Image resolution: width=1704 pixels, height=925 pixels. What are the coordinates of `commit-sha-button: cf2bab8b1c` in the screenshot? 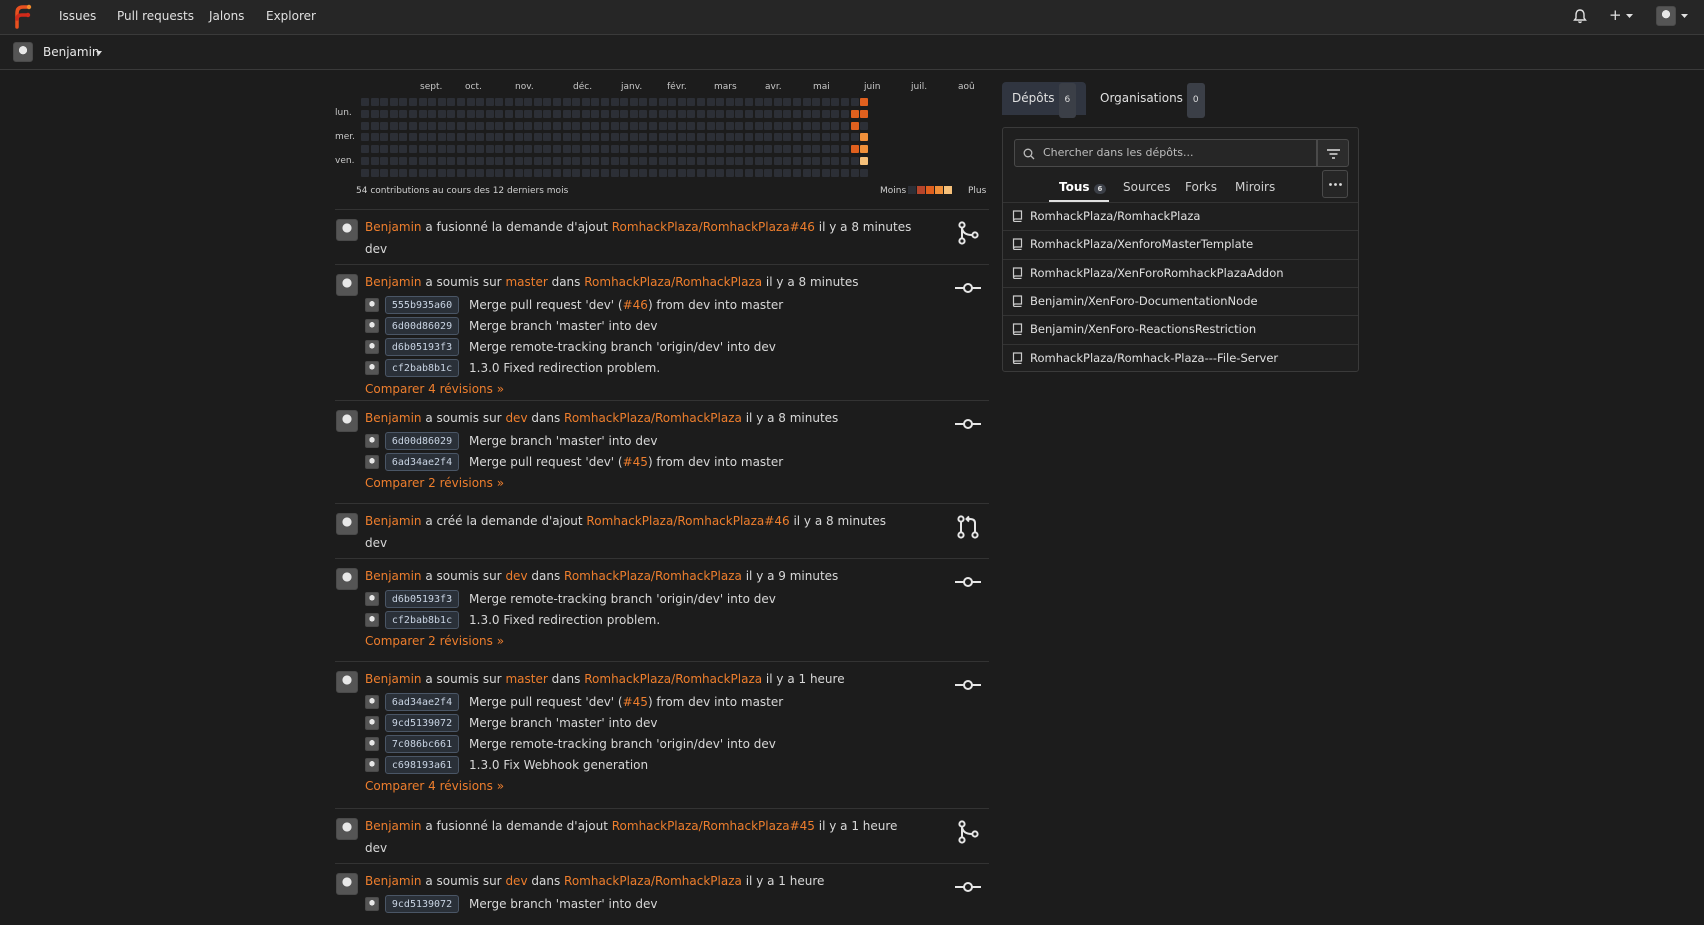 It's located at (422, 620).